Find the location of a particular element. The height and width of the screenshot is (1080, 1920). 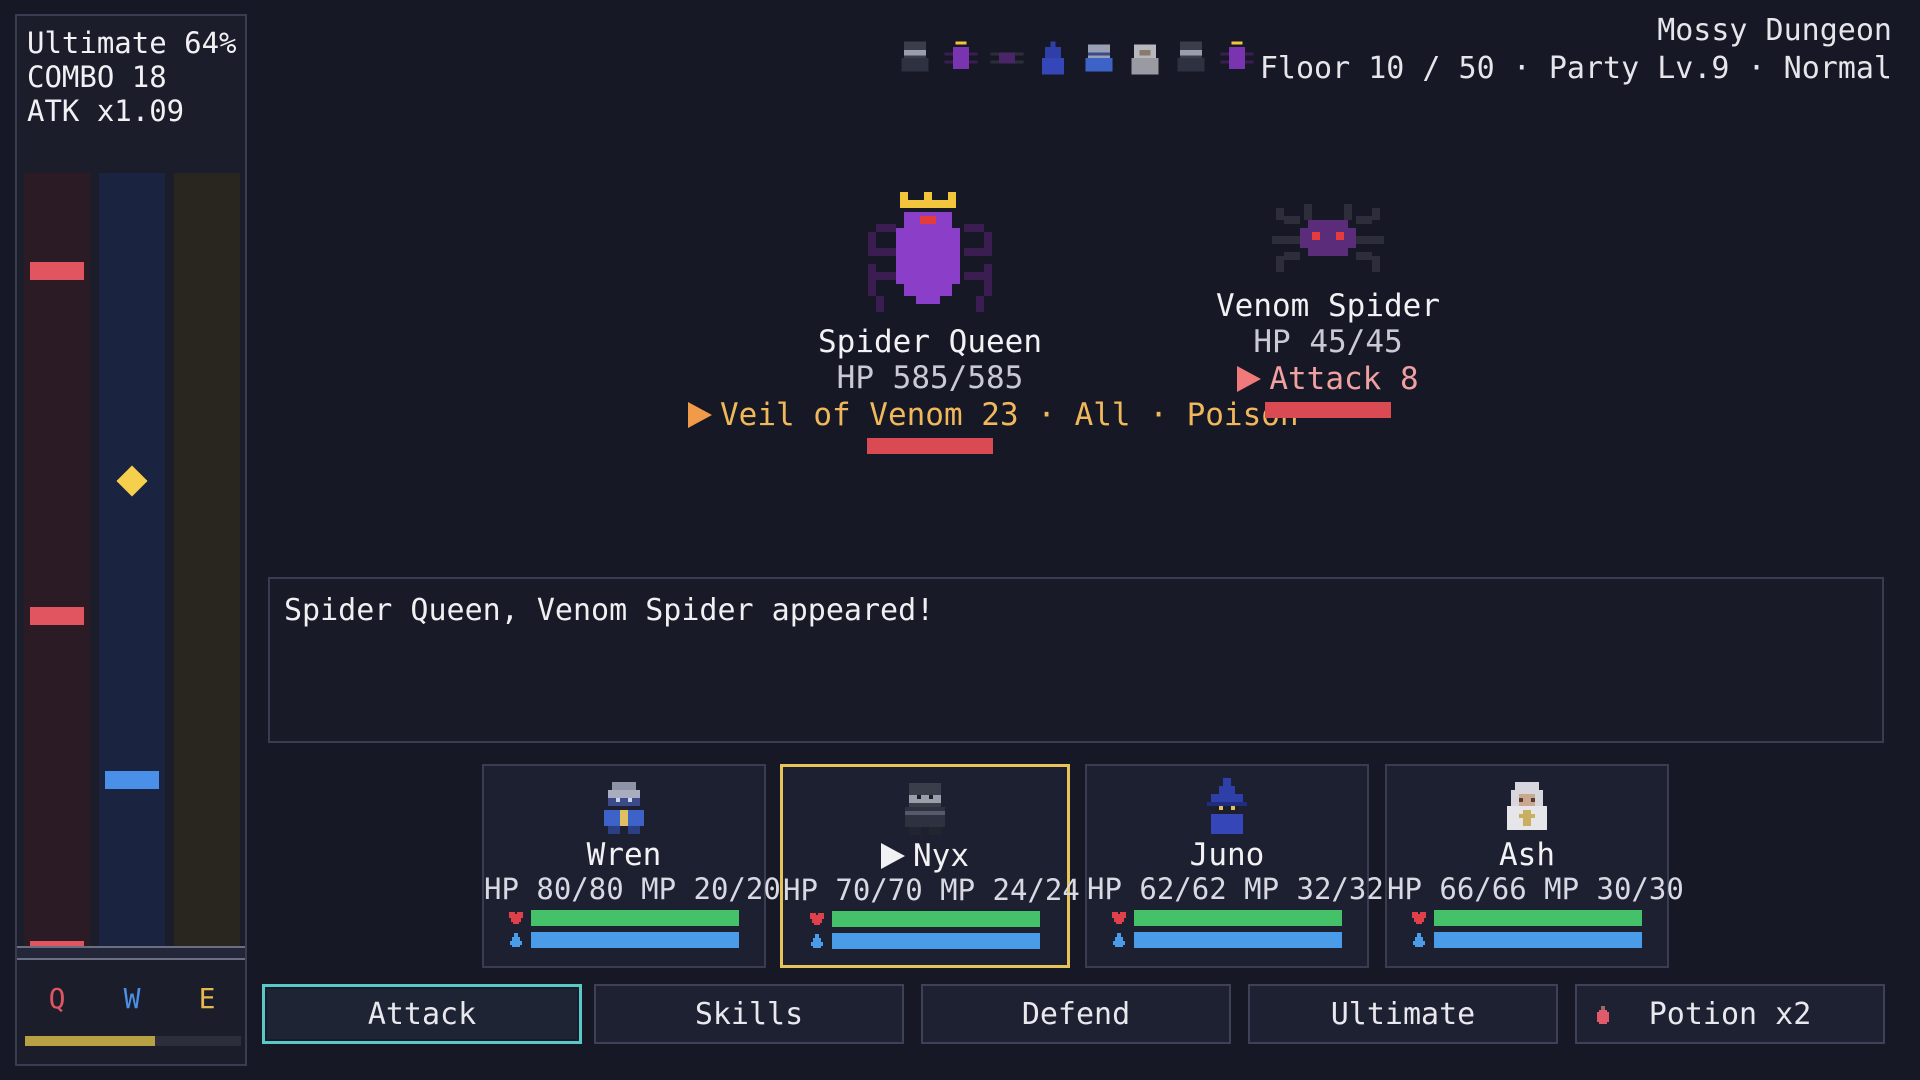

rhythm-lane-q is located at coordinates (57, 566).